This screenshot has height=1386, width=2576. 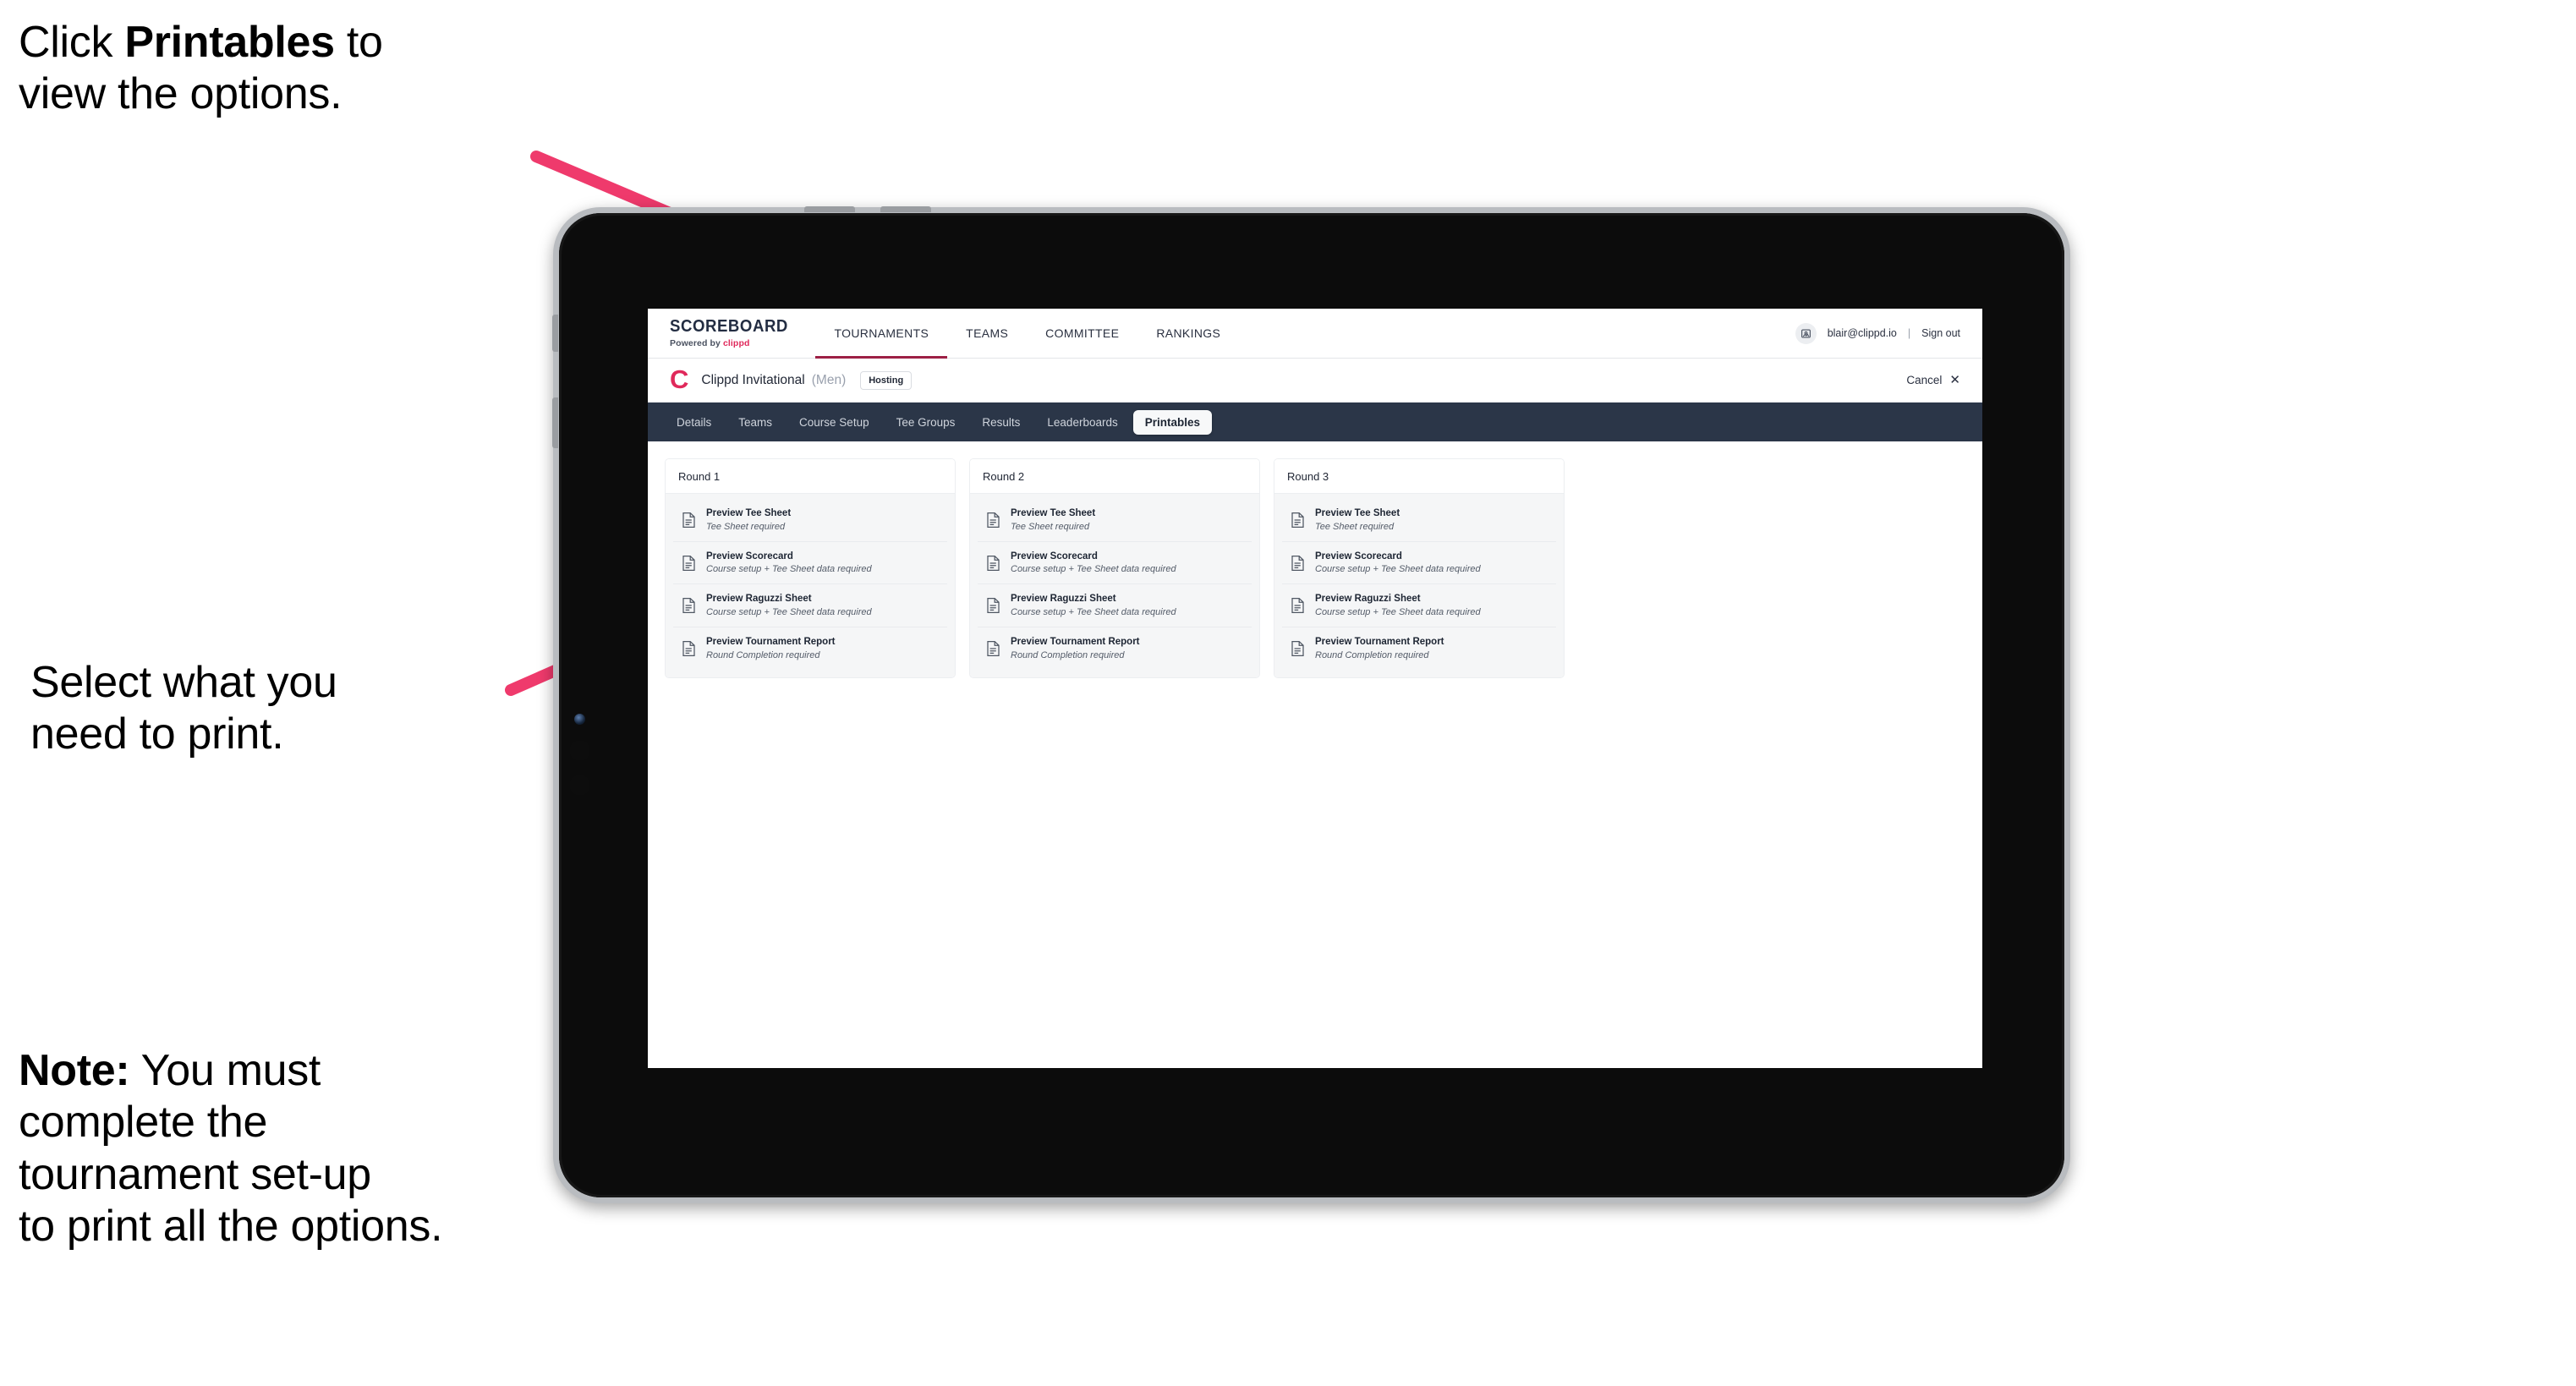 I want to click on tab-tee-groups: Tee Groups, so click(x=926, y=422).